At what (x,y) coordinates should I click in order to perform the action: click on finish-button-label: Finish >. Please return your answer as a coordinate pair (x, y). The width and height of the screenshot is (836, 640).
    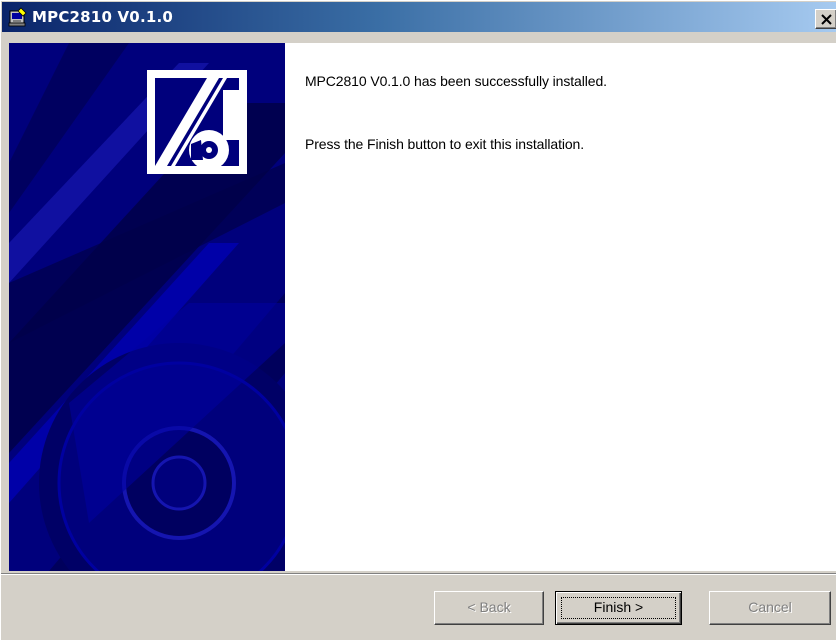
    Looking at the image, I should click on (618, 607).